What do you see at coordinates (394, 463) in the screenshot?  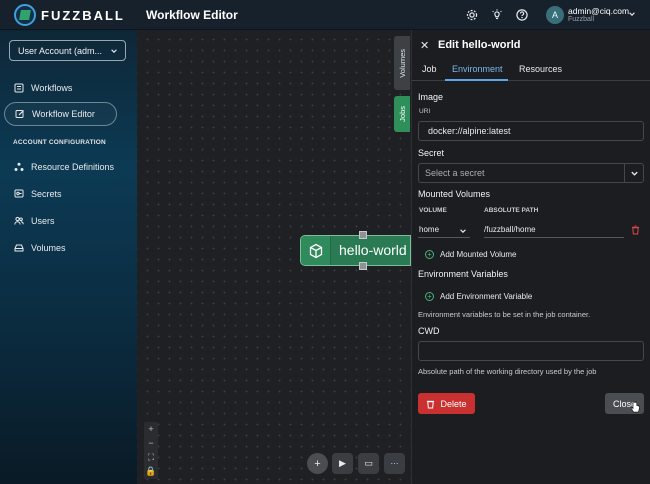 I see `more-options-button: ···` at bounding box center [394, 463].